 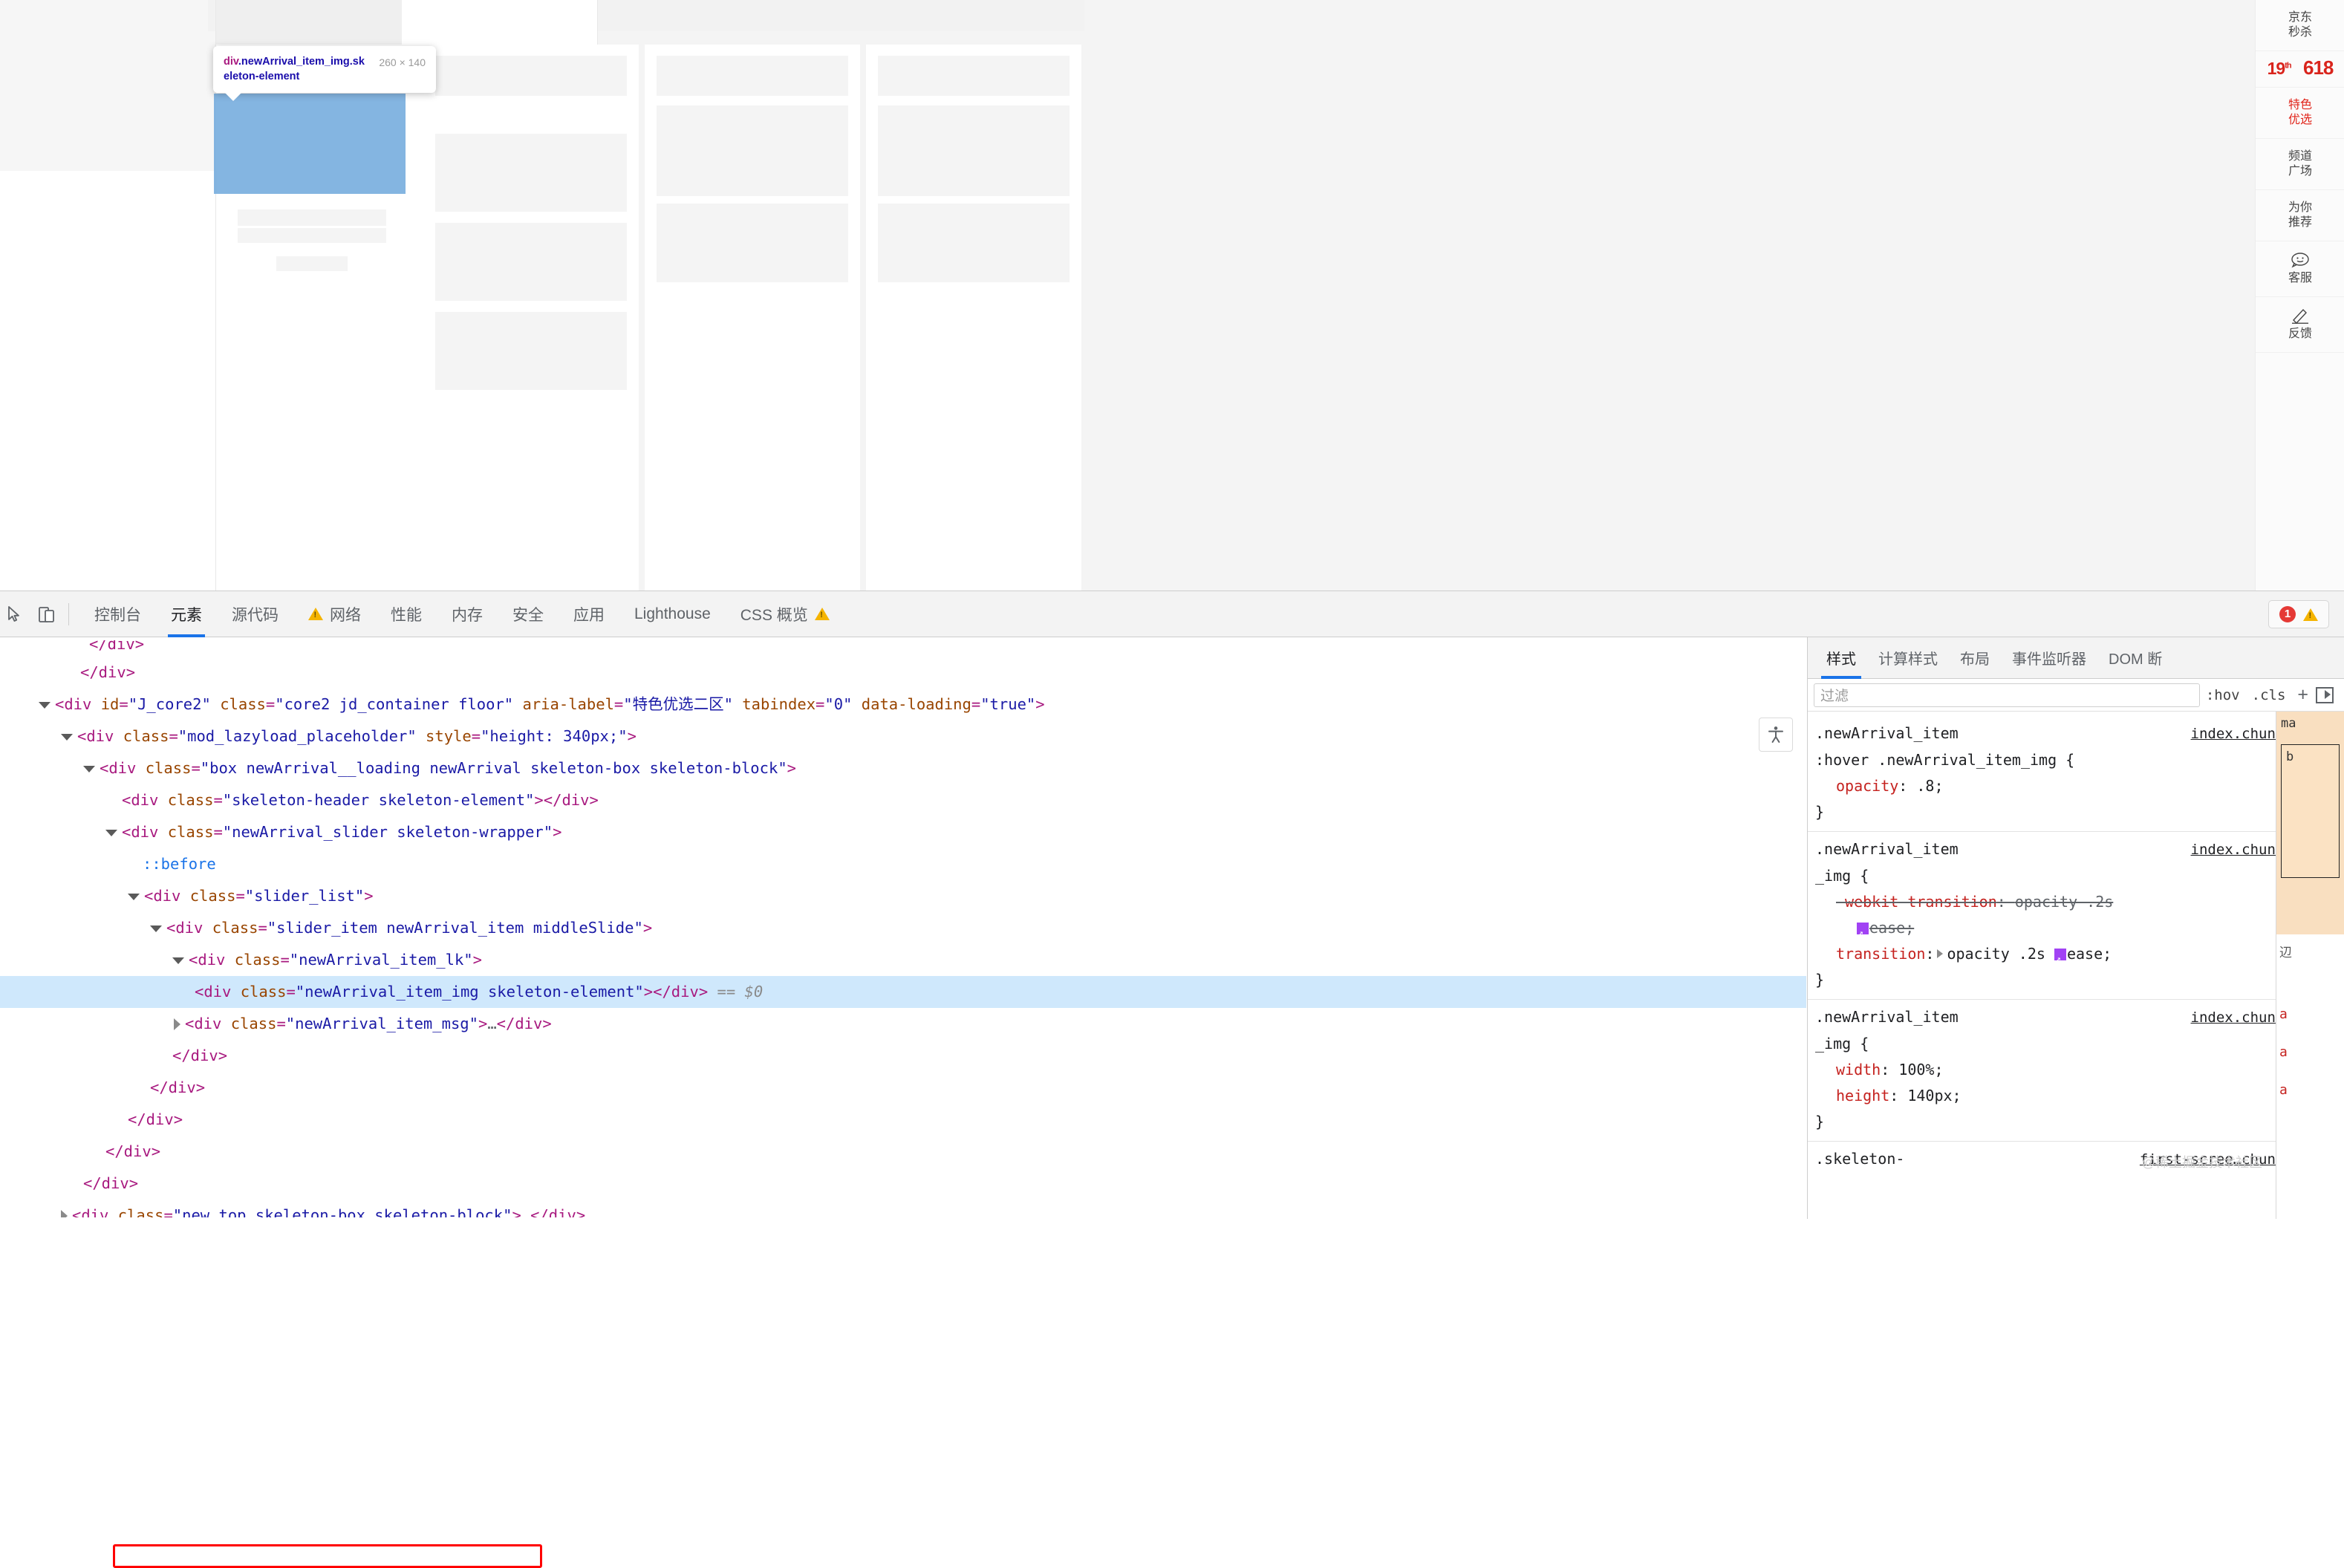 What do you see at coordinates (785, 614) in the screenshot?
I see `tab-css-overview: CSS 概览` at bounding box center [785, 614].